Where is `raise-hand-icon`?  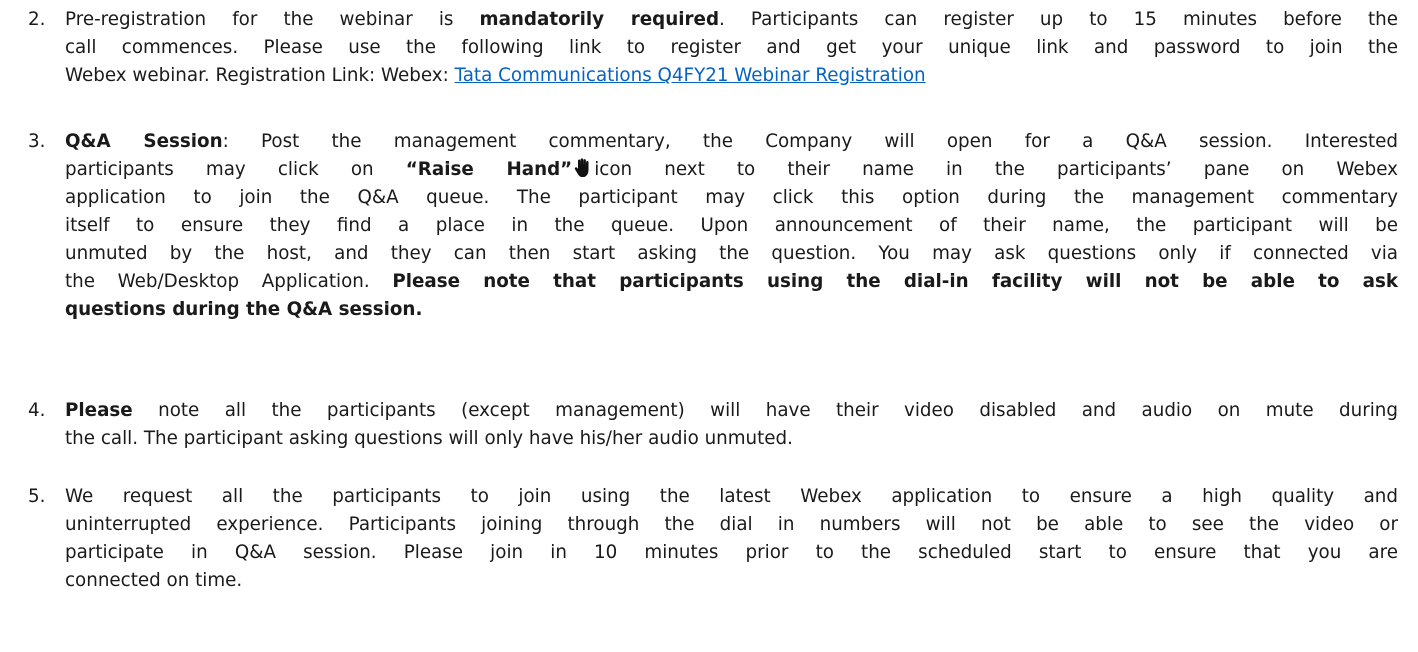
raise-hand-icon is located at coordinates (583, 168).